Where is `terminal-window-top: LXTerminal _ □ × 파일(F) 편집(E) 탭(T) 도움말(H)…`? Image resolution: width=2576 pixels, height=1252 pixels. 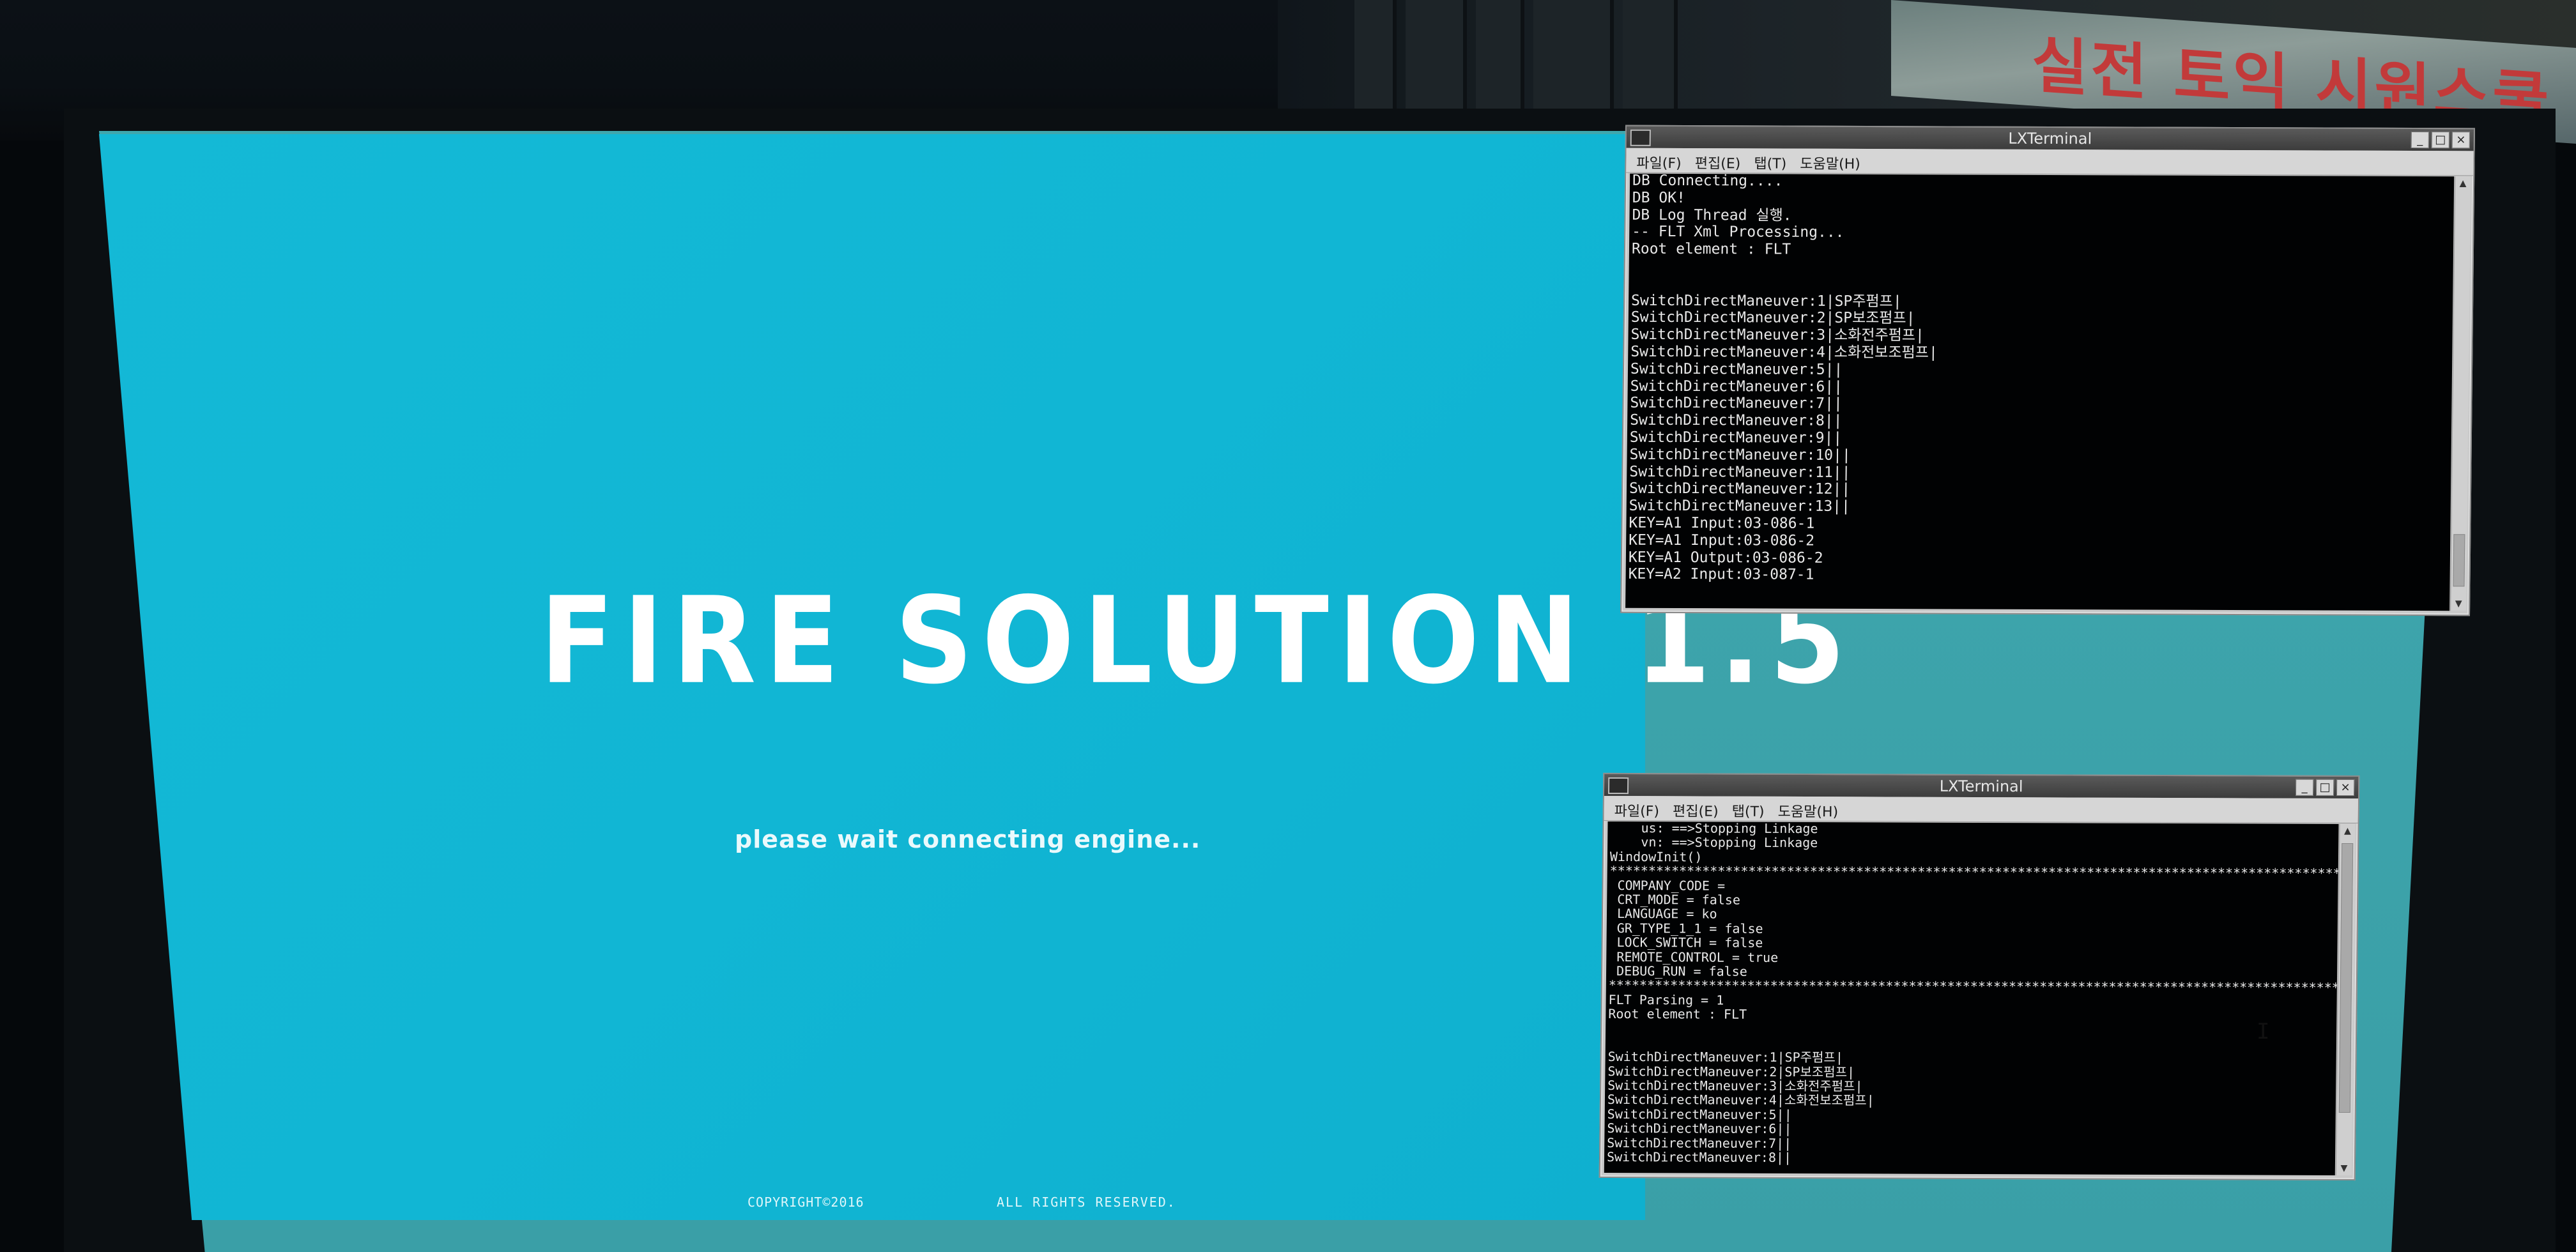
terminal-window-top: LXTerminal _ □ × 파일(F) 편집(E) 탭(T) 도움말(H)… is located at coordinates (2048, 370).